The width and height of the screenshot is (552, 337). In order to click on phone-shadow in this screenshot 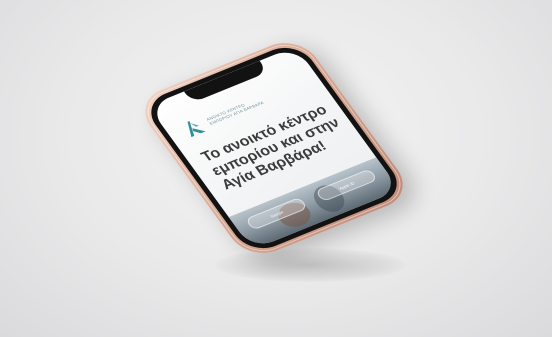, I will do `click(310, 265)`.